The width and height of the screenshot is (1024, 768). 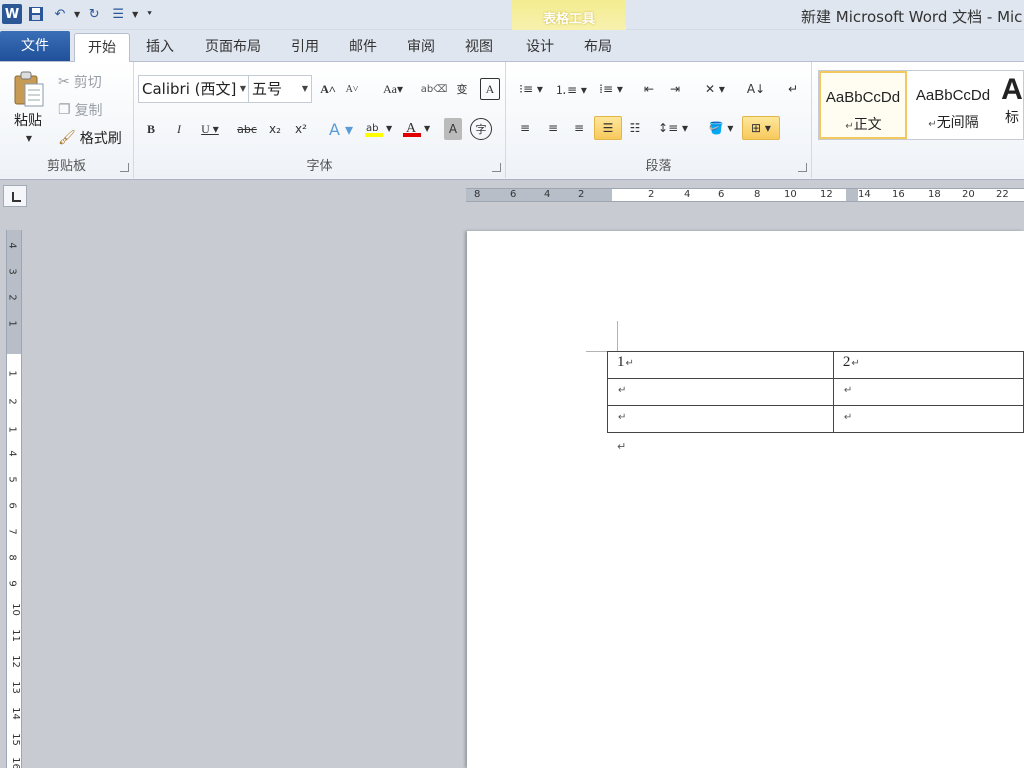 I want to click on bullets-icon: ⁝≡ ▾, so click(x=531, y=89).